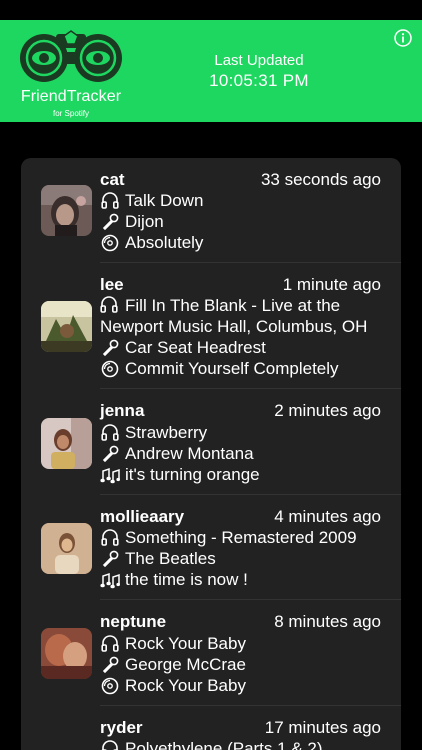 This screenshot has width=422, height=750. I want to click on activity-time: 8 minutes ago, so click(327, 621).